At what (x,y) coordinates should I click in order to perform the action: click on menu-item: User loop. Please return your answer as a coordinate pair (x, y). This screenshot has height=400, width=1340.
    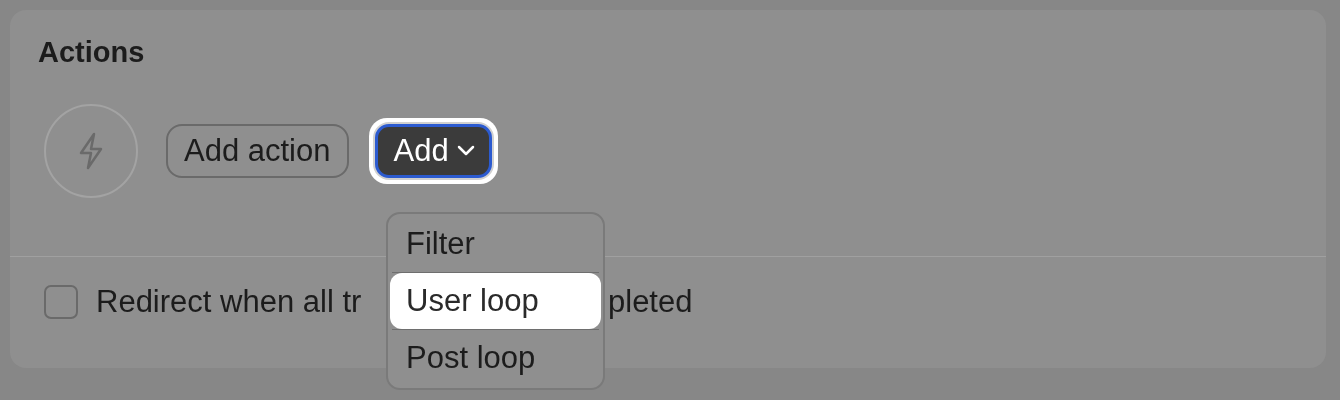
    Looking at the image, I should click on (495, 301).